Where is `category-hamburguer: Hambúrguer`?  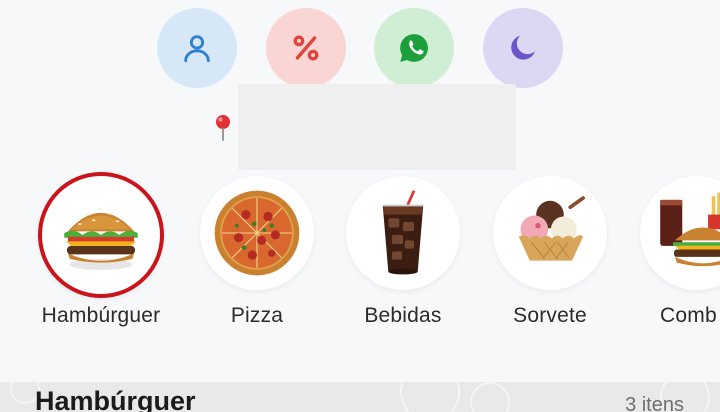
category-hamburguer: Hambúrguer is located at coordinates (101, 252).